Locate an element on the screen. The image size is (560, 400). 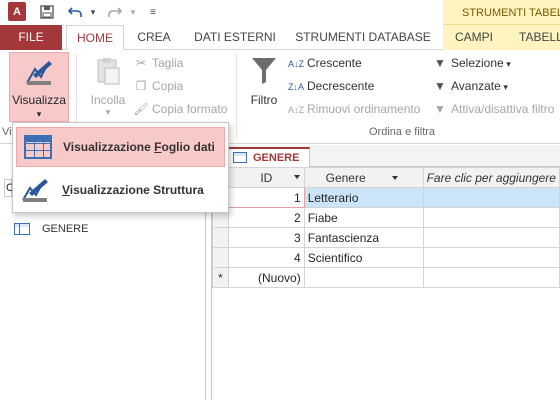
paste-icon is located at coordinates (108, 71).